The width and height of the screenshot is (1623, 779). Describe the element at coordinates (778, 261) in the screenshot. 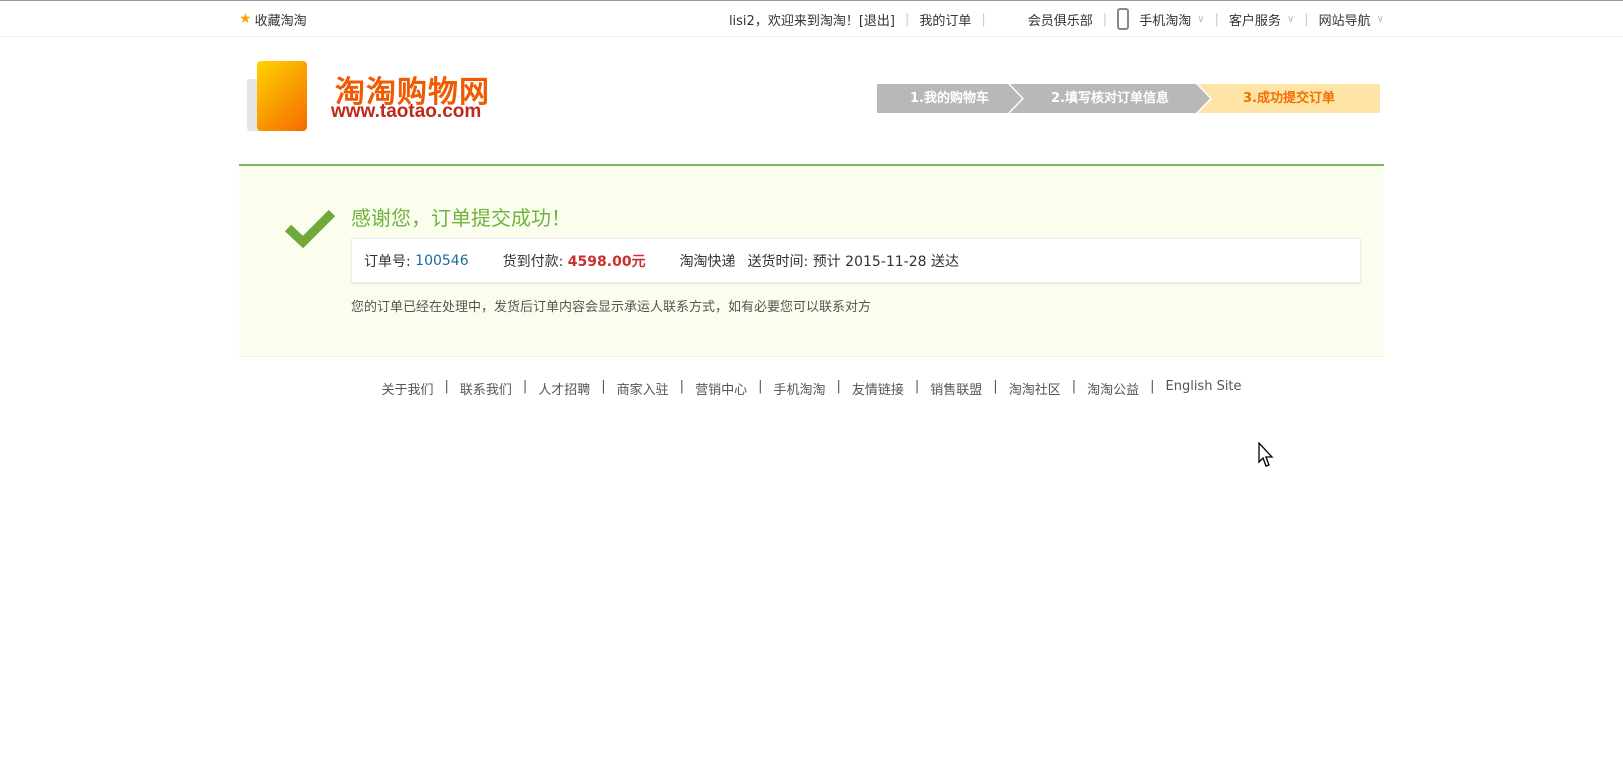

I see `delivery-label: 送货时间:` at that location.